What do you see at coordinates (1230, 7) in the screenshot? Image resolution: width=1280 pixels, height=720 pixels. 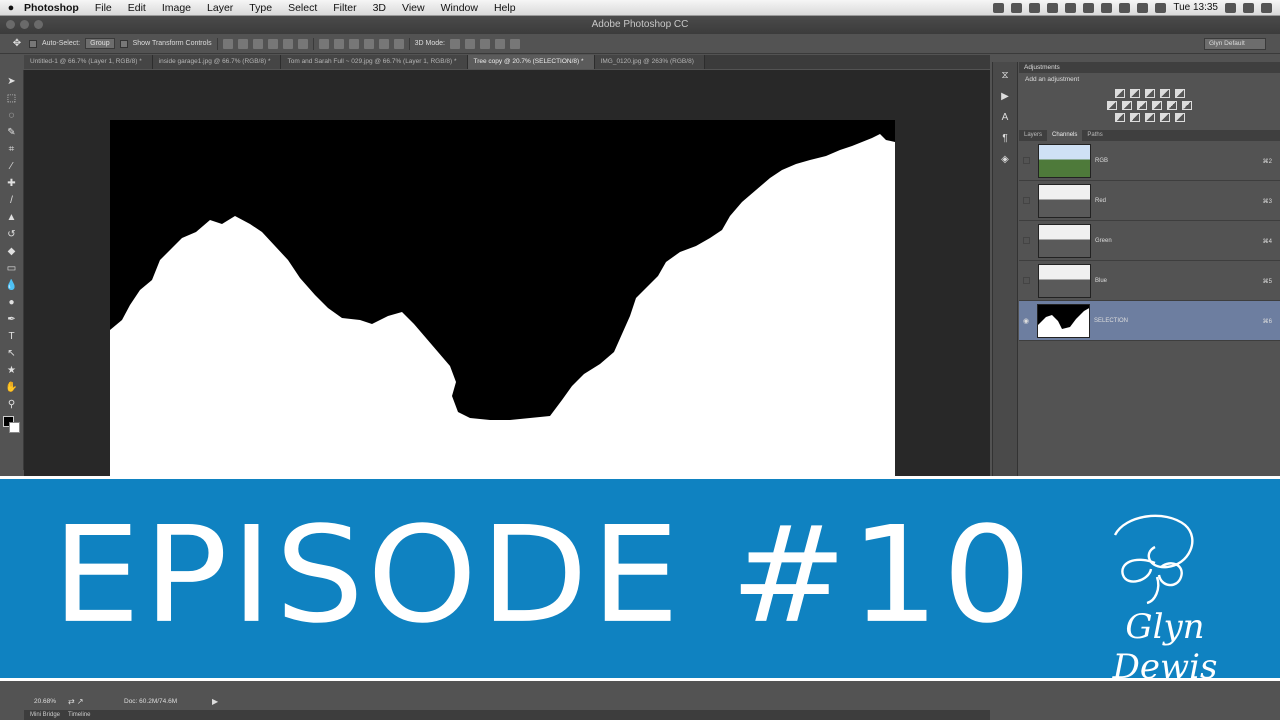 I see `user-icon` at bounding box center [1230, 7].